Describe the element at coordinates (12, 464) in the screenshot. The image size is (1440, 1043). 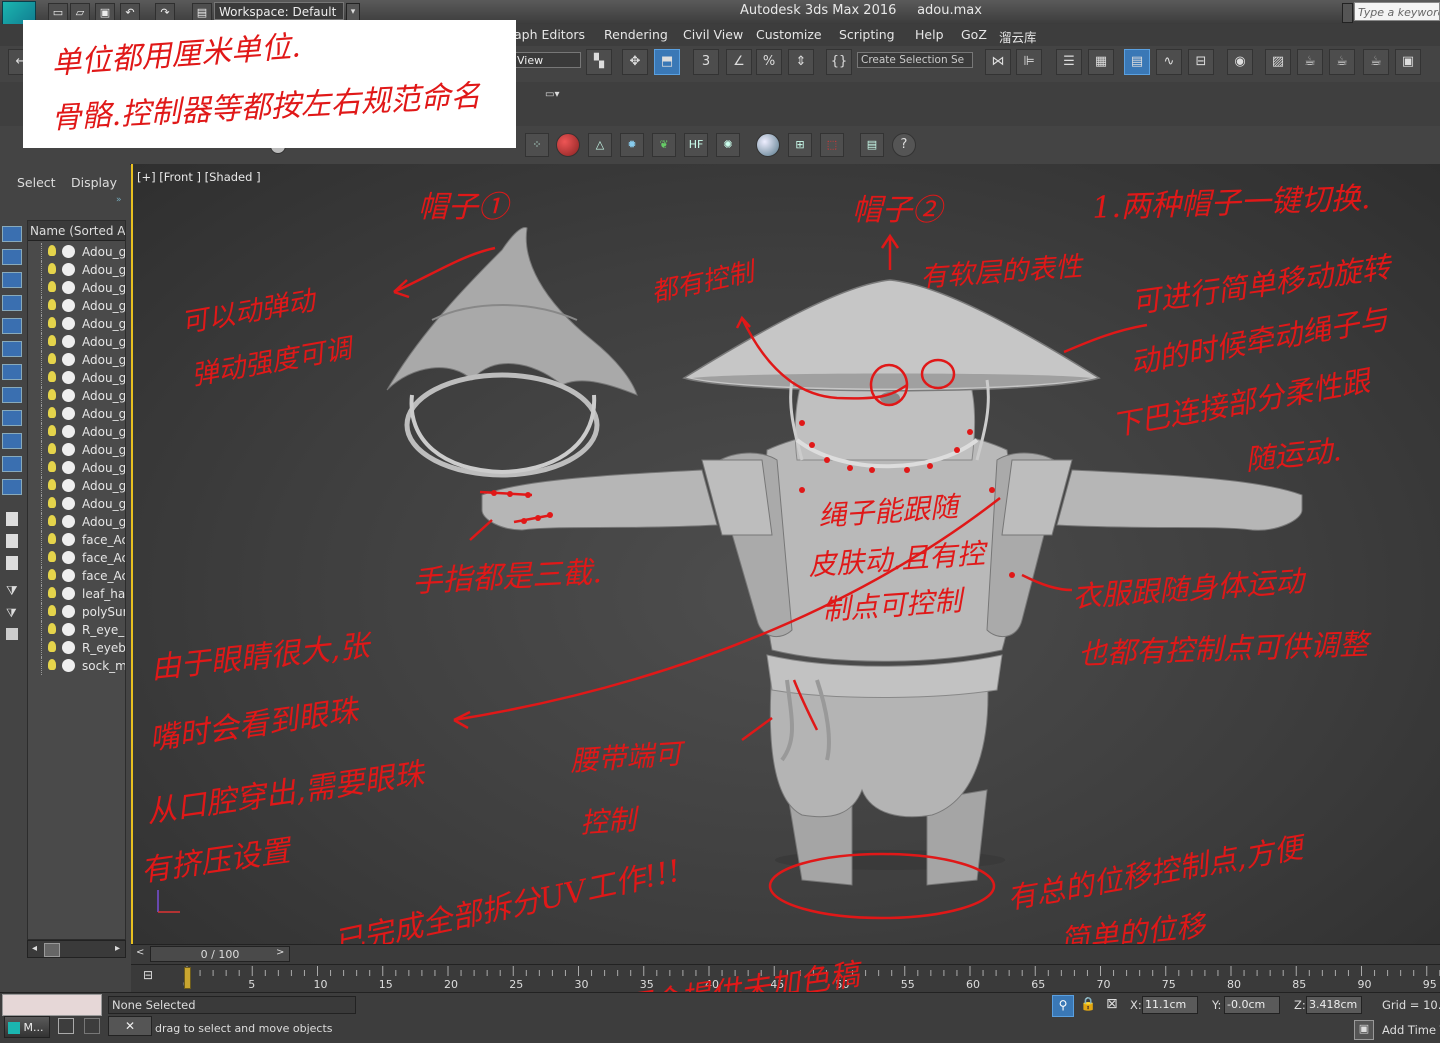
I see `filter-frozen-icon` at that location.